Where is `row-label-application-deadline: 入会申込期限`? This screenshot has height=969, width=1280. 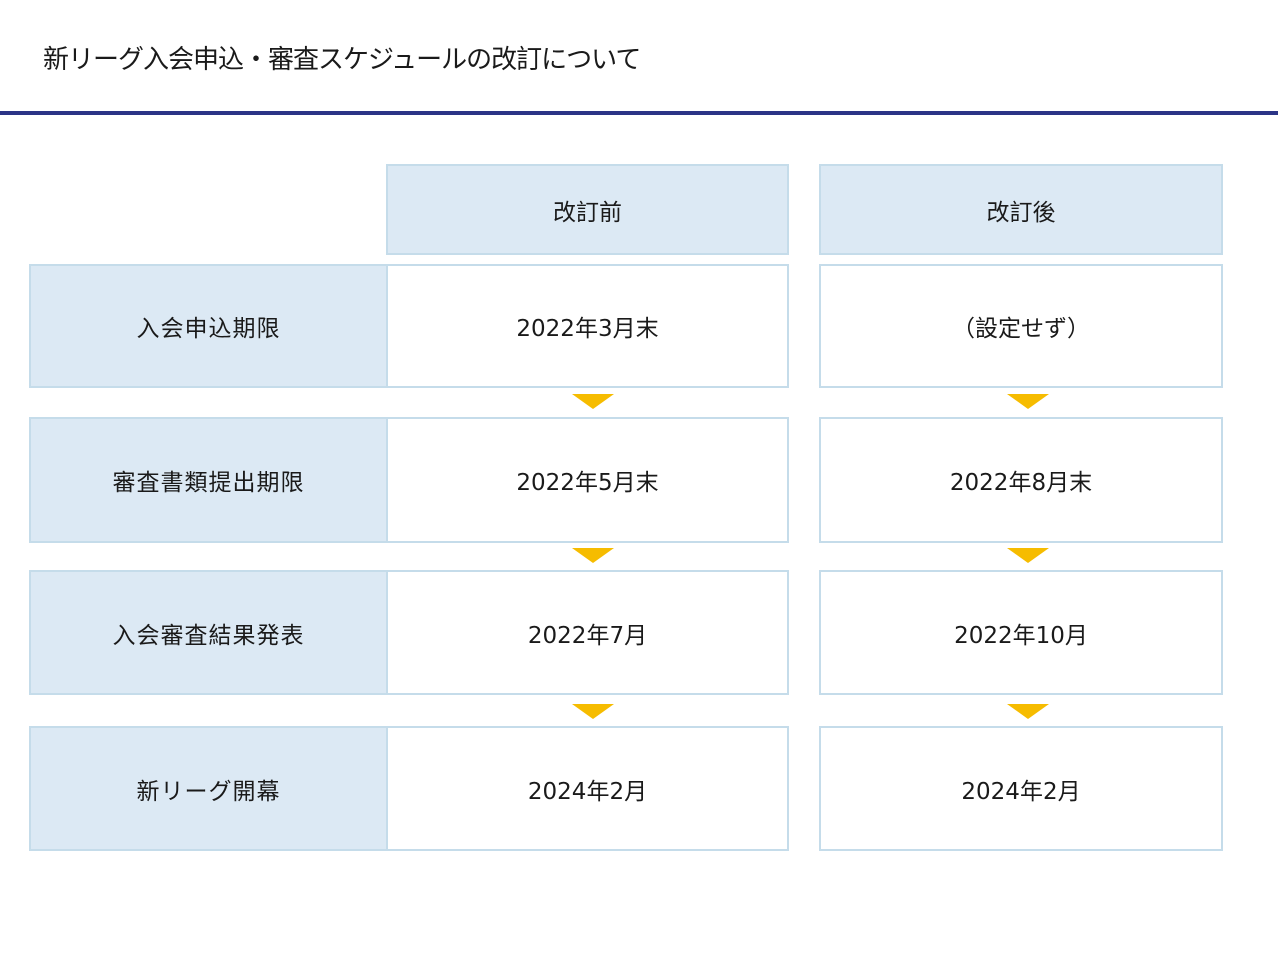
row-label-application-deadline: 入会申込期限 is located at coordinates (208, 326).